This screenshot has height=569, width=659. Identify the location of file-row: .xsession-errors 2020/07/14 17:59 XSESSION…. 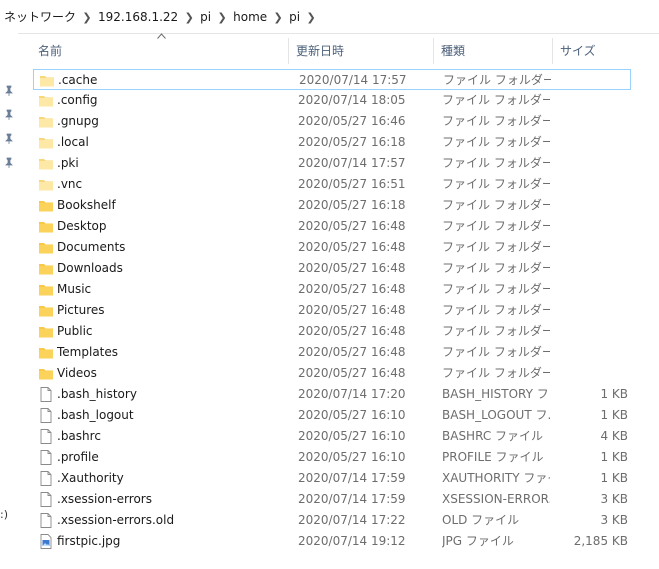
(346, 499).